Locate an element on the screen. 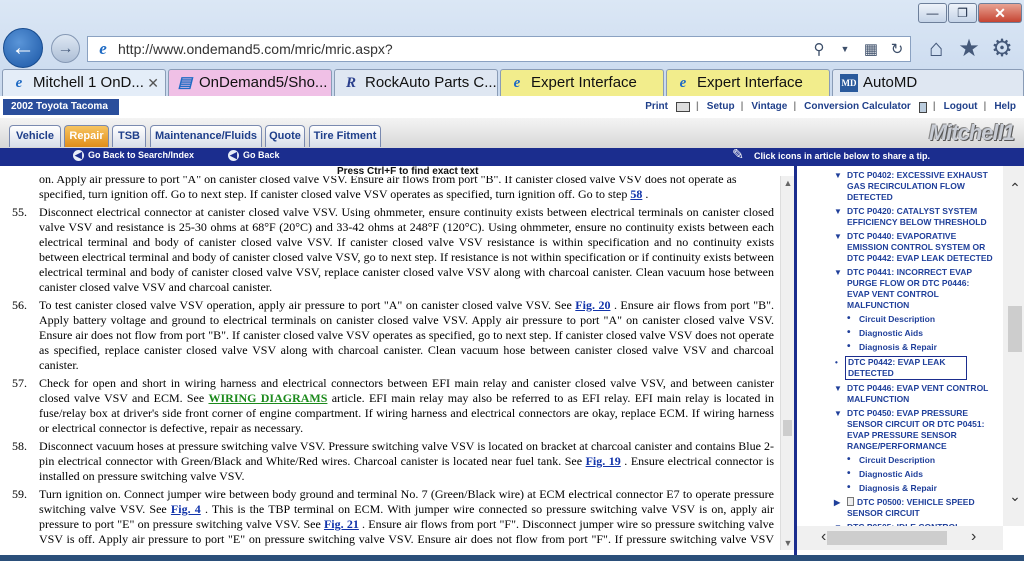 The image size is (1024, 561). favorites-star-icon: ★ is located at coordinates (969, 49).